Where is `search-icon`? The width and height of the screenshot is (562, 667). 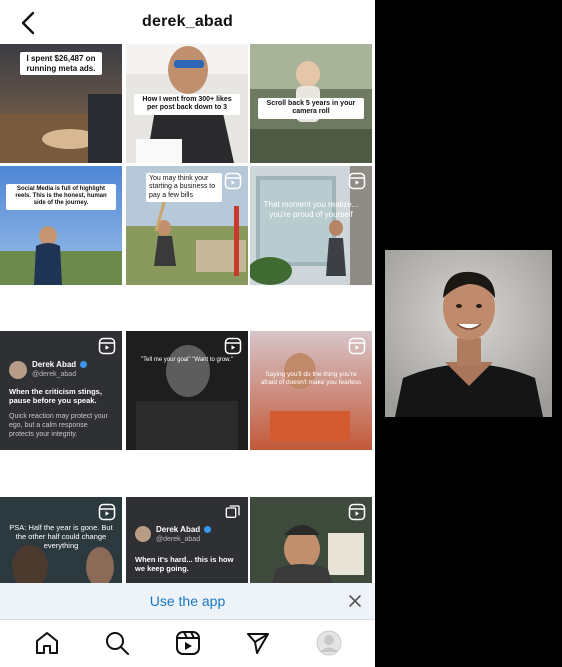 search-icon is located at coordinates (117, 643).